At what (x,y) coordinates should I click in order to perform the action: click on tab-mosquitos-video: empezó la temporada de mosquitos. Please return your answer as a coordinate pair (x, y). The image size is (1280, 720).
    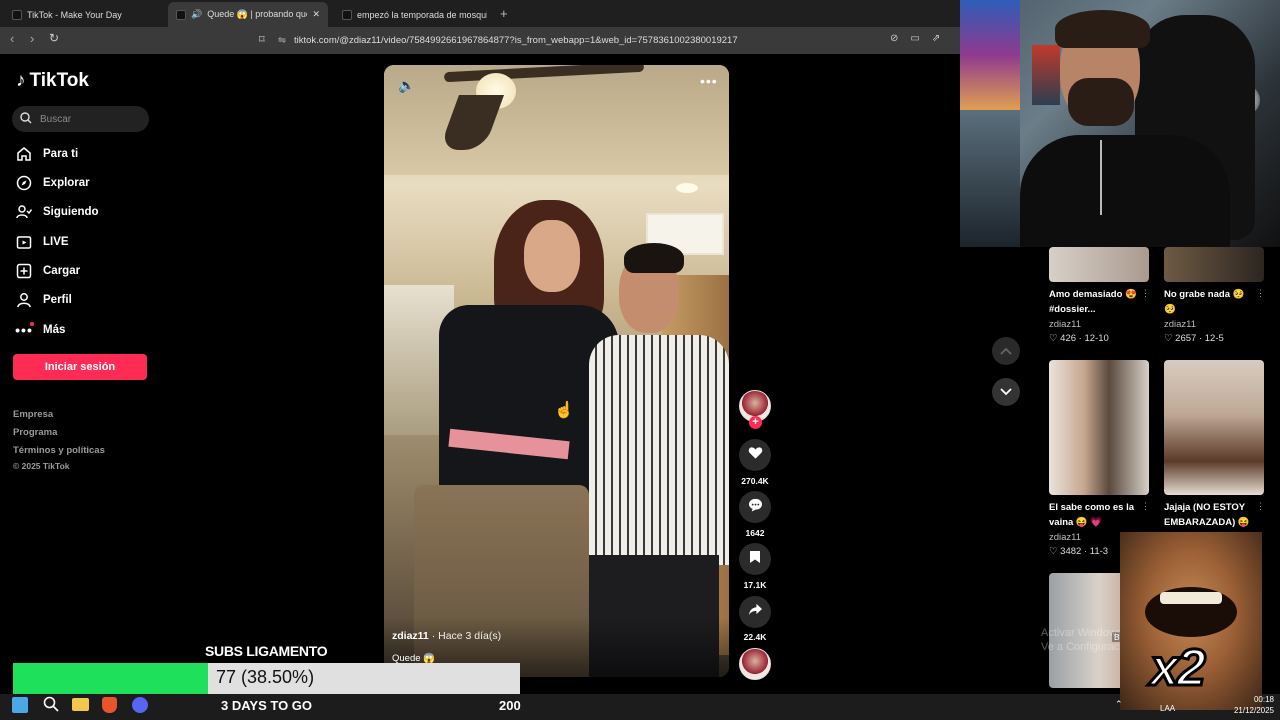
    Looking at the image, I should click on (415, 14).